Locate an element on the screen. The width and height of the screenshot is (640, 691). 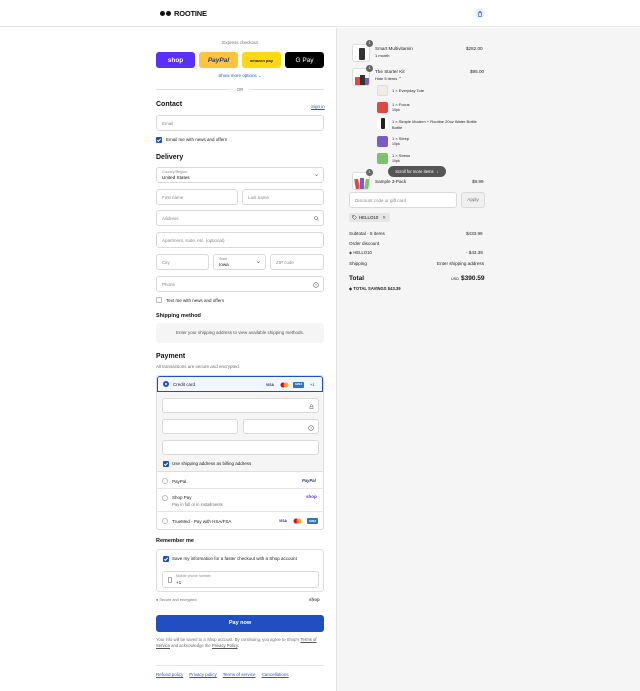
remove-discount-icon: ✕ is located at coordinates (384, 218).